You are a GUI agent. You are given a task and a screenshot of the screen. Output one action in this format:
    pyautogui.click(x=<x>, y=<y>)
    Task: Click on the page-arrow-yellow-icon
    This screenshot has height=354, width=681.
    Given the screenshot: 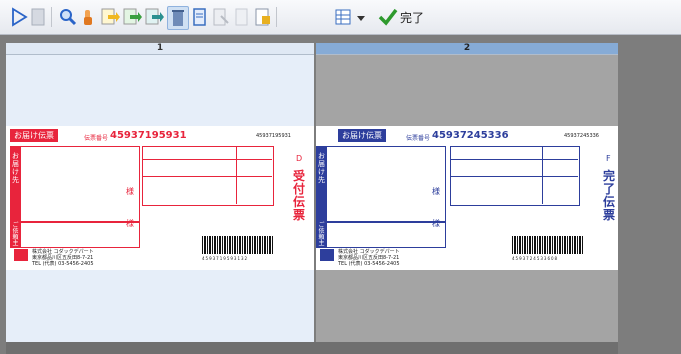 What is the action you would take?
    pyautogui.click(x=110, y=17)
    